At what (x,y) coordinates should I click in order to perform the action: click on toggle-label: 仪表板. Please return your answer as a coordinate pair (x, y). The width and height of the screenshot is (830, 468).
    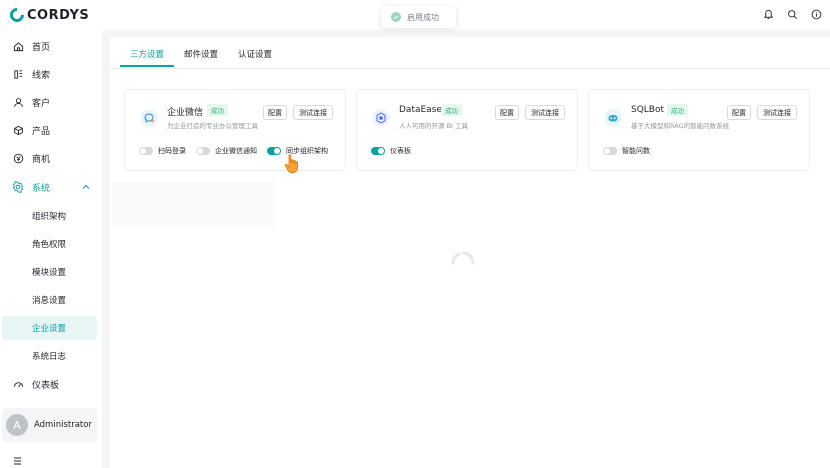
    Looking at the image, I should click on (400, 151).